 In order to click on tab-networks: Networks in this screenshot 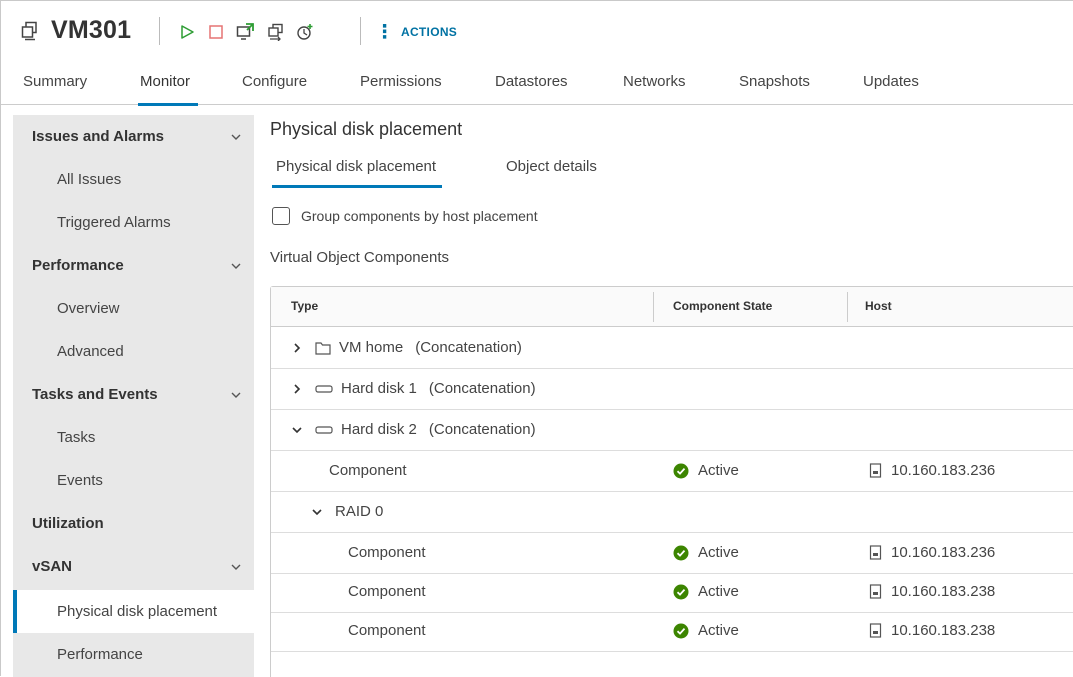, I will do `click(654, 89)`.